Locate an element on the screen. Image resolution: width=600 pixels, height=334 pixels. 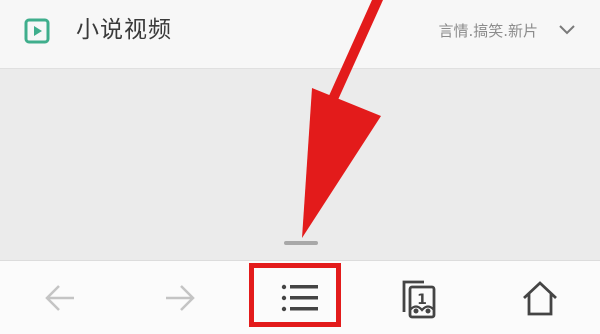
category-tags: 言情.搞笑.新片 is located at coordinates (488, 31).